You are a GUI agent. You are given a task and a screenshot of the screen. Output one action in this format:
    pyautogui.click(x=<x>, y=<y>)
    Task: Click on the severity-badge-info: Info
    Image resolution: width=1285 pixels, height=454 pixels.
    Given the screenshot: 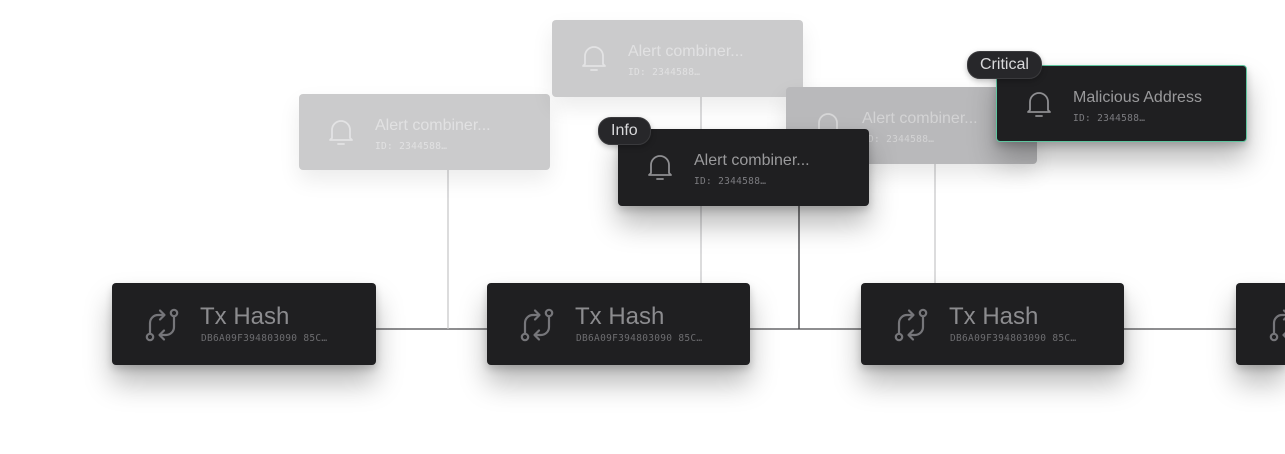 What is the action you would take?
    pyautogui.click(x=624, y=131)
    